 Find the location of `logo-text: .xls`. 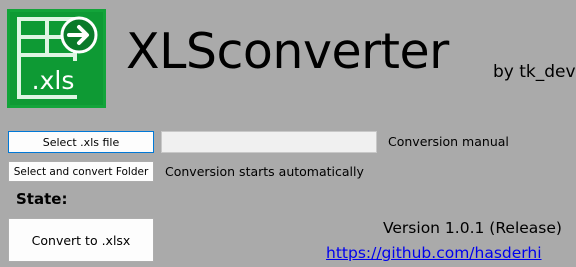

logo-text: .xls is located at coordinates (53, 80).